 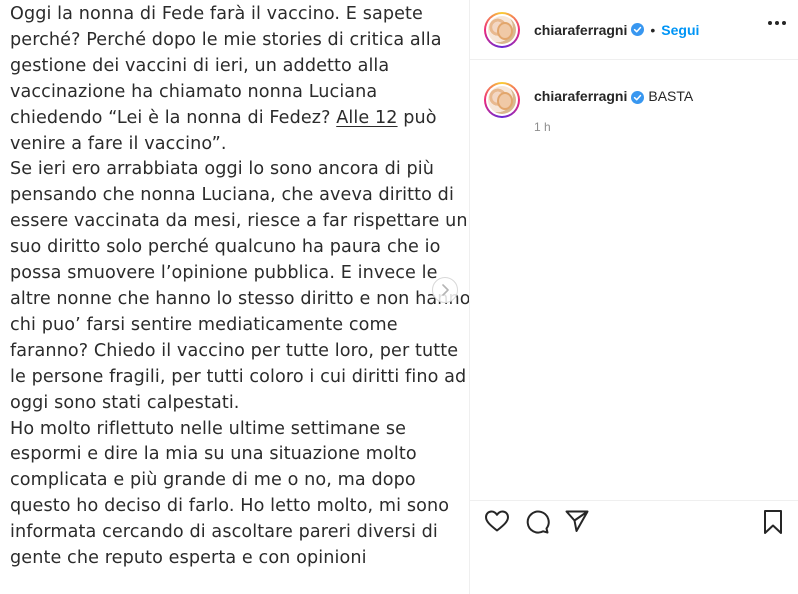 I want to click on post-header: chiaraferragni • Segui, so click(x=634, y=30).